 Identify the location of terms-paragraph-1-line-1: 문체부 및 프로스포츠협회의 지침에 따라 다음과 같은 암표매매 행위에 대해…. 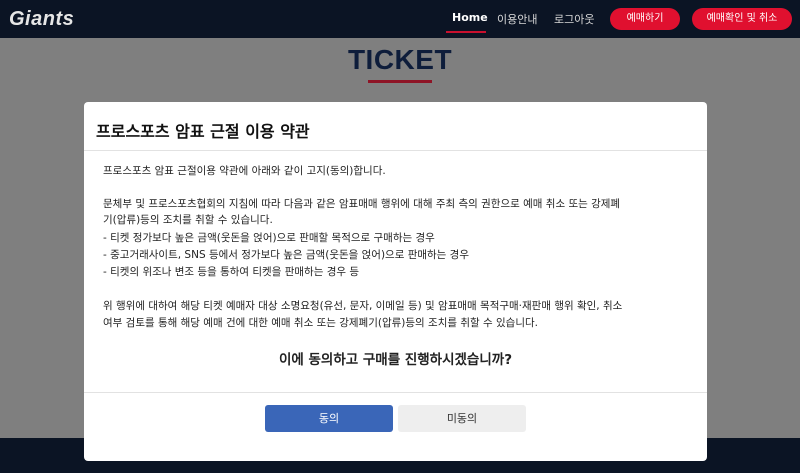
(362, 204).